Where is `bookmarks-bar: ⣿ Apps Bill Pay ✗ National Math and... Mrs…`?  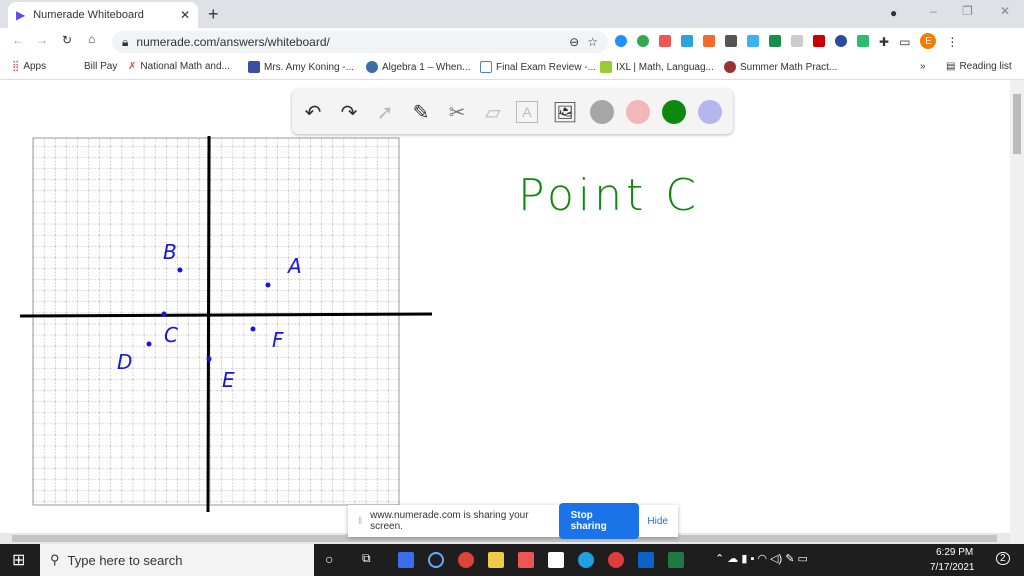
bookmarks-bar: ⣿ Apps Bill Pay ✗ National Math and... Mrs… is located at coordinates (512, 68).